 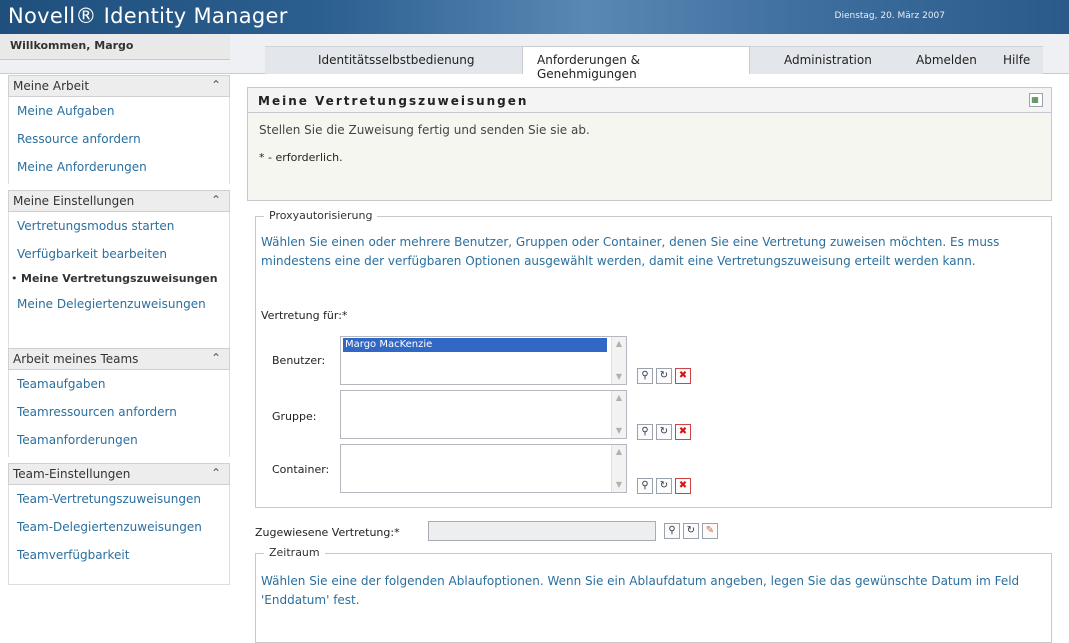 I want to click on sidebar-item-teamaufgaben: Teamaufgaben, so click(x=119, y=384).